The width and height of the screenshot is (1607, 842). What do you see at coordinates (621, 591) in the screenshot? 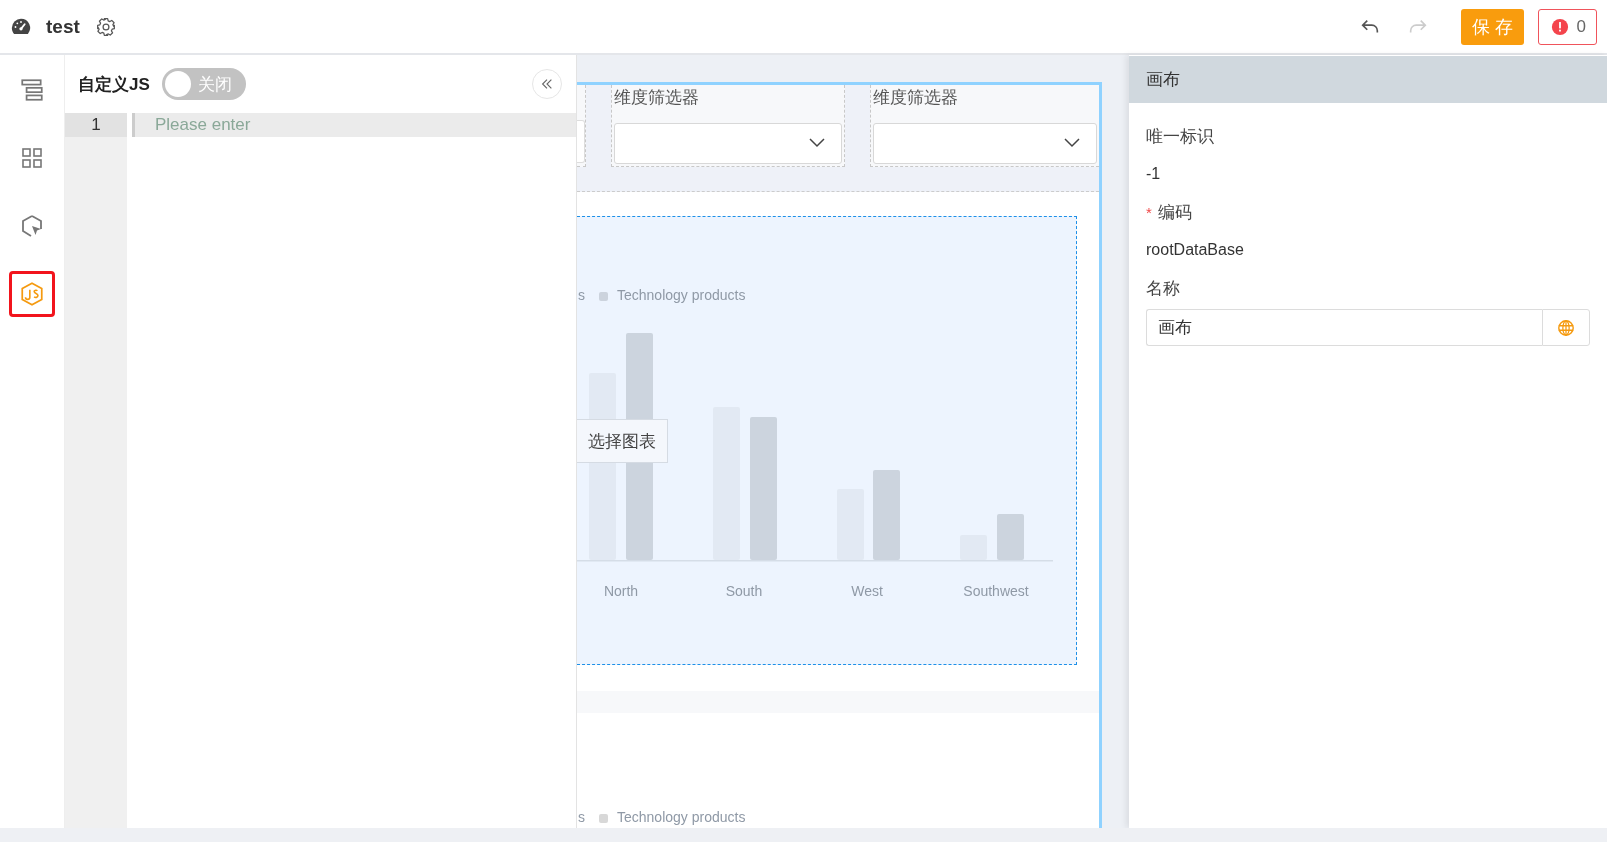
I see `axis-label: North` at bounding box center [621, 591].